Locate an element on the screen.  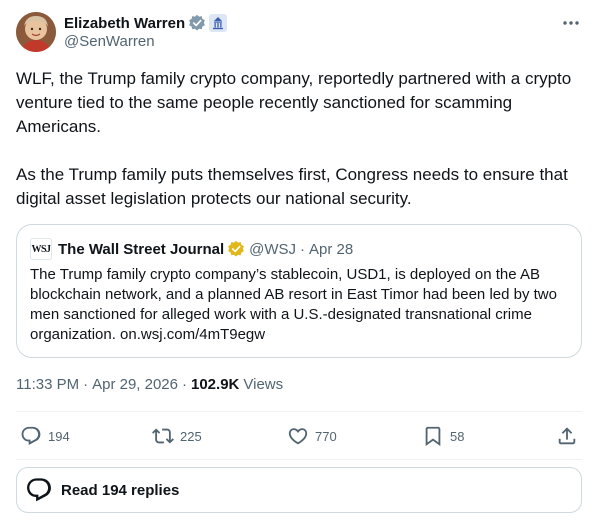
read-replies-label: Read 194 replies is located at coordinates (120, 490).